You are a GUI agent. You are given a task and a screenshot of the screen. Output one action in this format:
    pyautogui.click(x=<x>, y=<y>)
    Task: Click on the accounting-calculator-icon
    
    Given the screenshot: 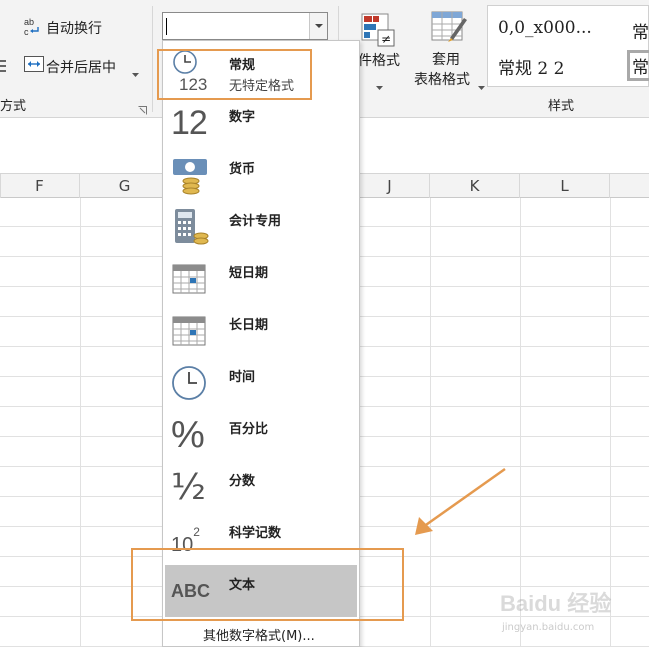 What is the action you would take?
    pyautogui.click(x=191, y=227)
    